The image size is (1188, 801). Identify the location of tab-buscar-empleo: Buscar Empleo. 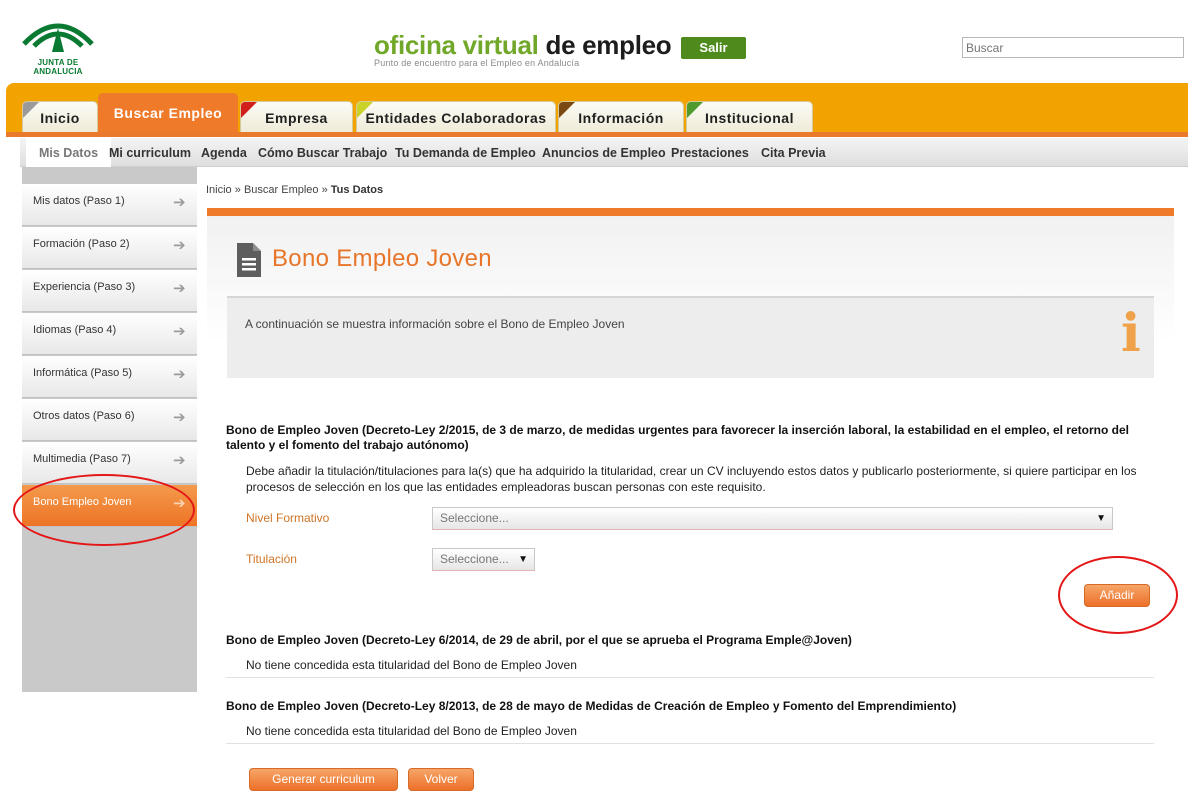
(168, 112).